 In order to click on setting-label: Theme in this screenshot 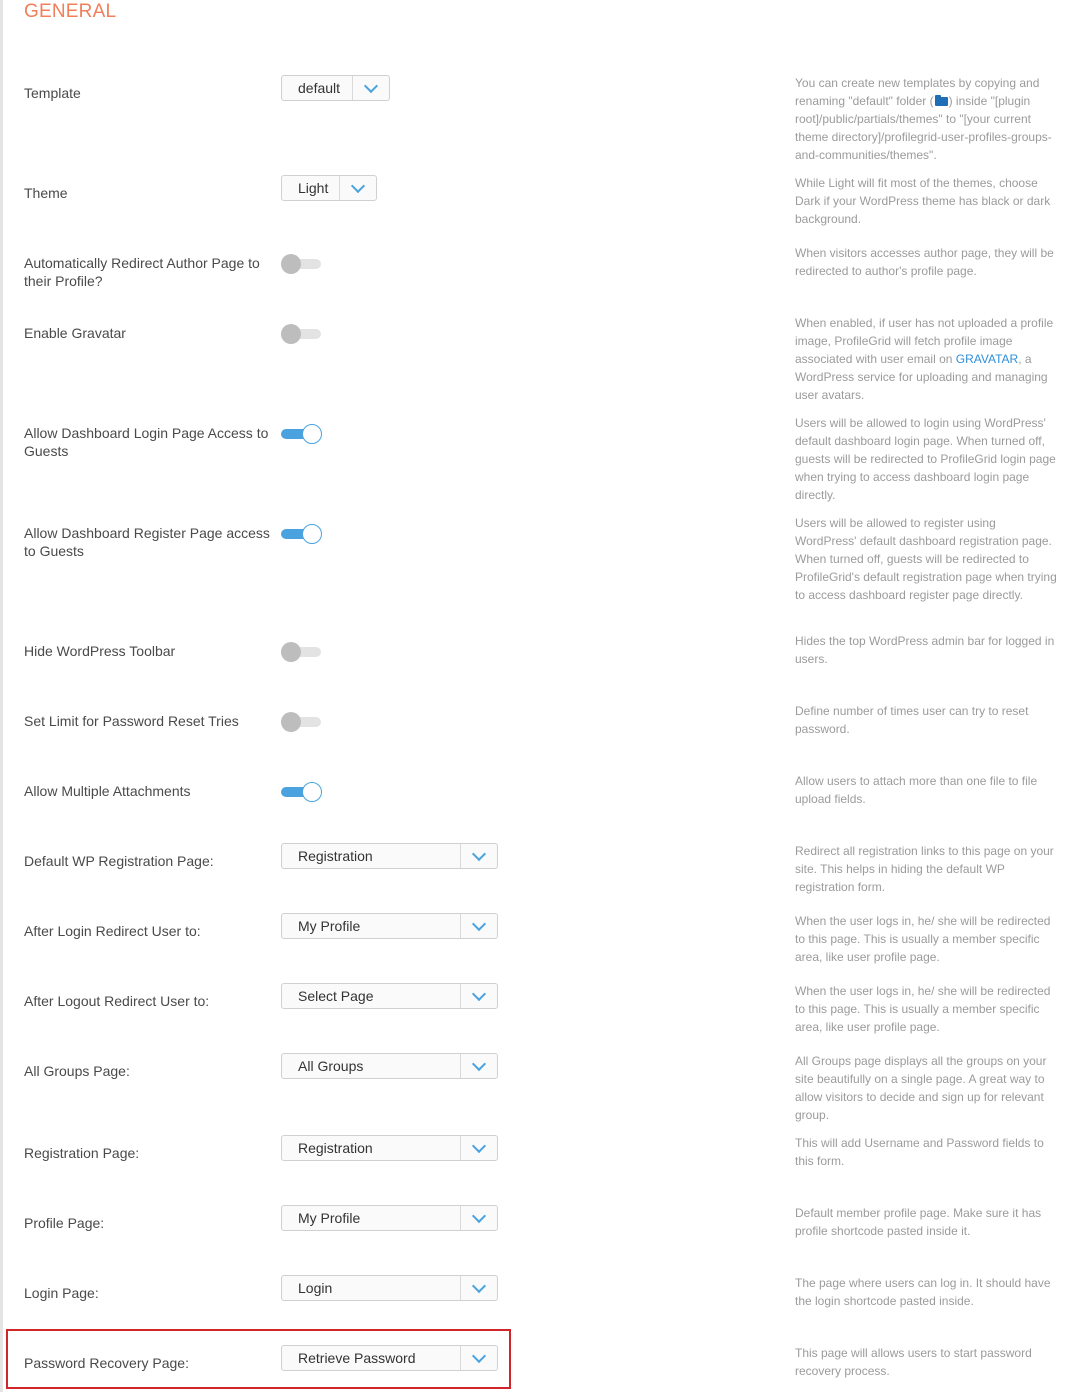, I will do `click(46, 193)`.